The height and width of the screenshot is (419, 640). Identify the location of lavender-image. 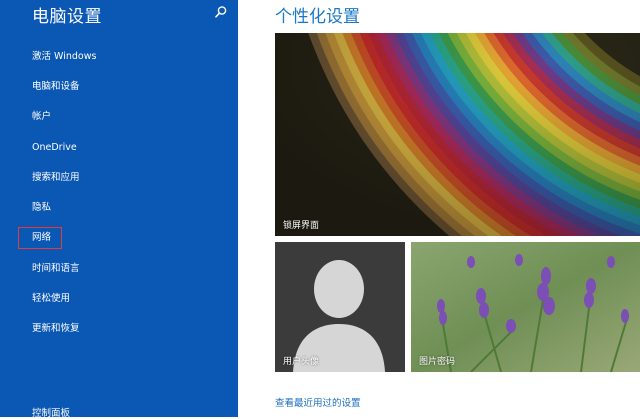
(525, 307).